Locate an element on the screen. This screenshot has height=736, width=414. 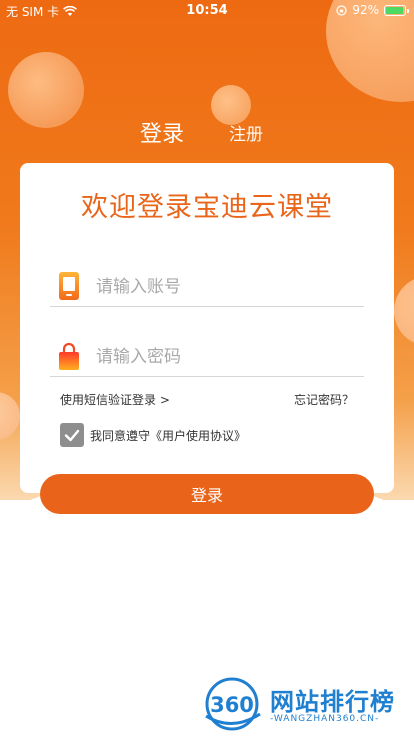
auth-tabs: 登录 注册 is located at coordinates (207, 132).